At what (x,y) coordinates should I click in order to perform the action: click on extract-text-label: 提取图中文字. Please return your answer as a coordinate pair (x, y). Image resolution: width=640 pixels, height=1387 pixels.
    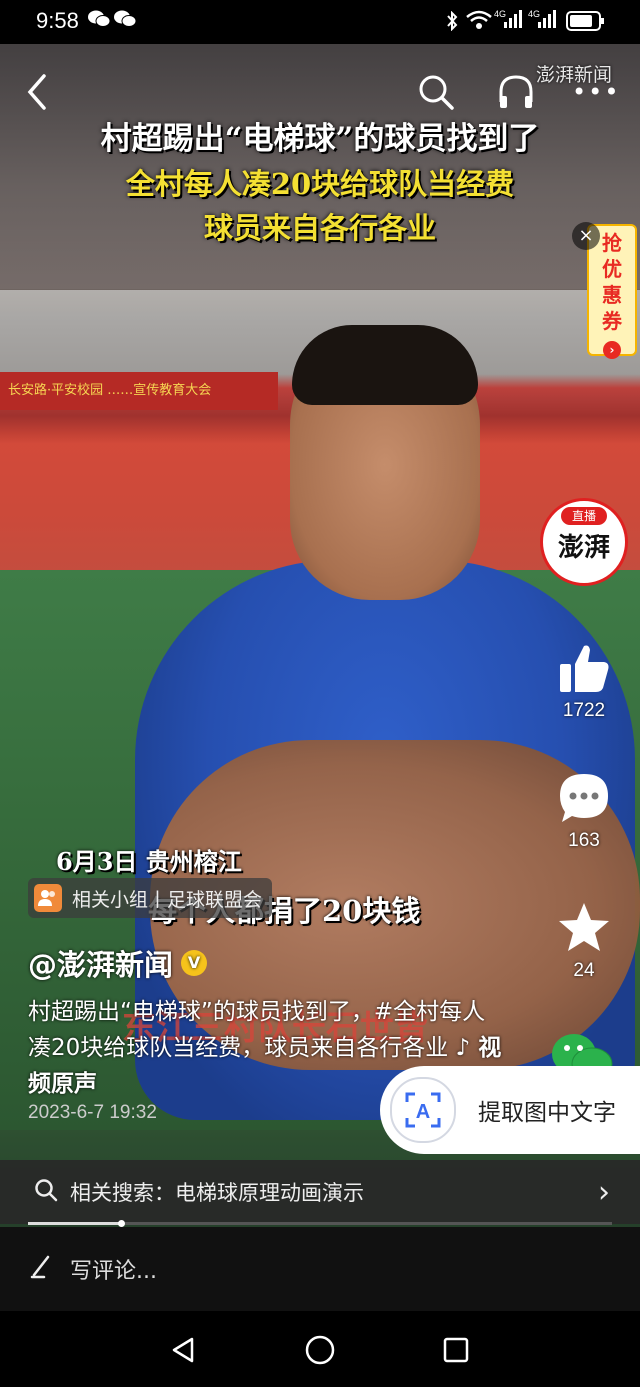
    Looking at the image, I should click on (547, 1113).